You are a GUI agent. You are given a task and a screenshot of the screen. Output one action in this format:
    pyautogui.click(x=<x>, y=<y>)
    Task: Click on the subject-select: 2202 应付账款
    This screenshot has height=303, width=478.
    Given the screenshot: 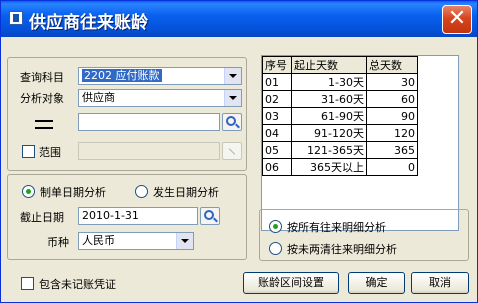 What is the action you would take?
    pyautogui.click(x=160, y=76)
    